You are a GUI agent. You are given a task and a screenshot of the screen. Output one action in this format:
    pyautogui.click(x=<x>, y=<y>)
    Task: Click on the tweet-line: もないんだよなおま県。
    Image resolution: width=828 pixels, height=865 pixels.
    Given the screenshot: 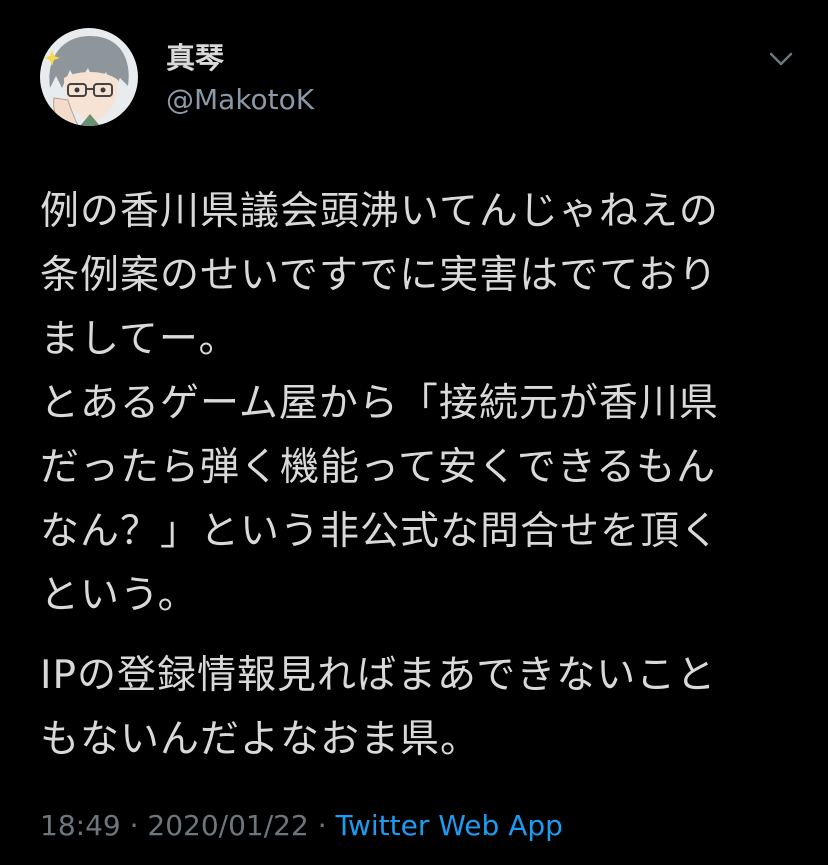 What is the action you would take?
    pyautogui.click(x=260, y=739)
    